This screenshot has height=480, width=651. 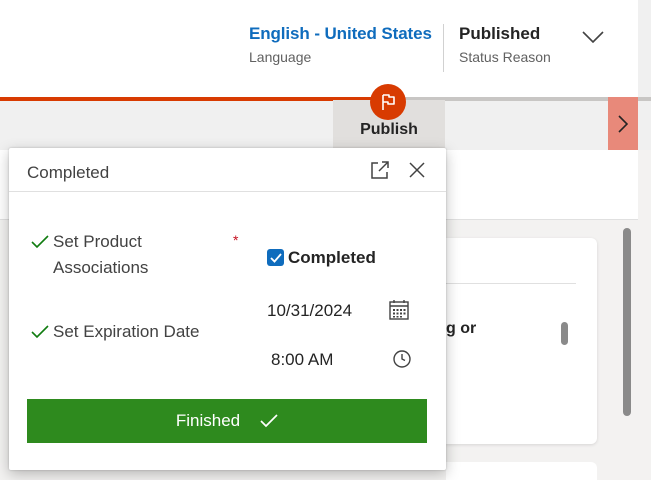 I want to click on flyout-title: Completed, so click(x=68, y=172).